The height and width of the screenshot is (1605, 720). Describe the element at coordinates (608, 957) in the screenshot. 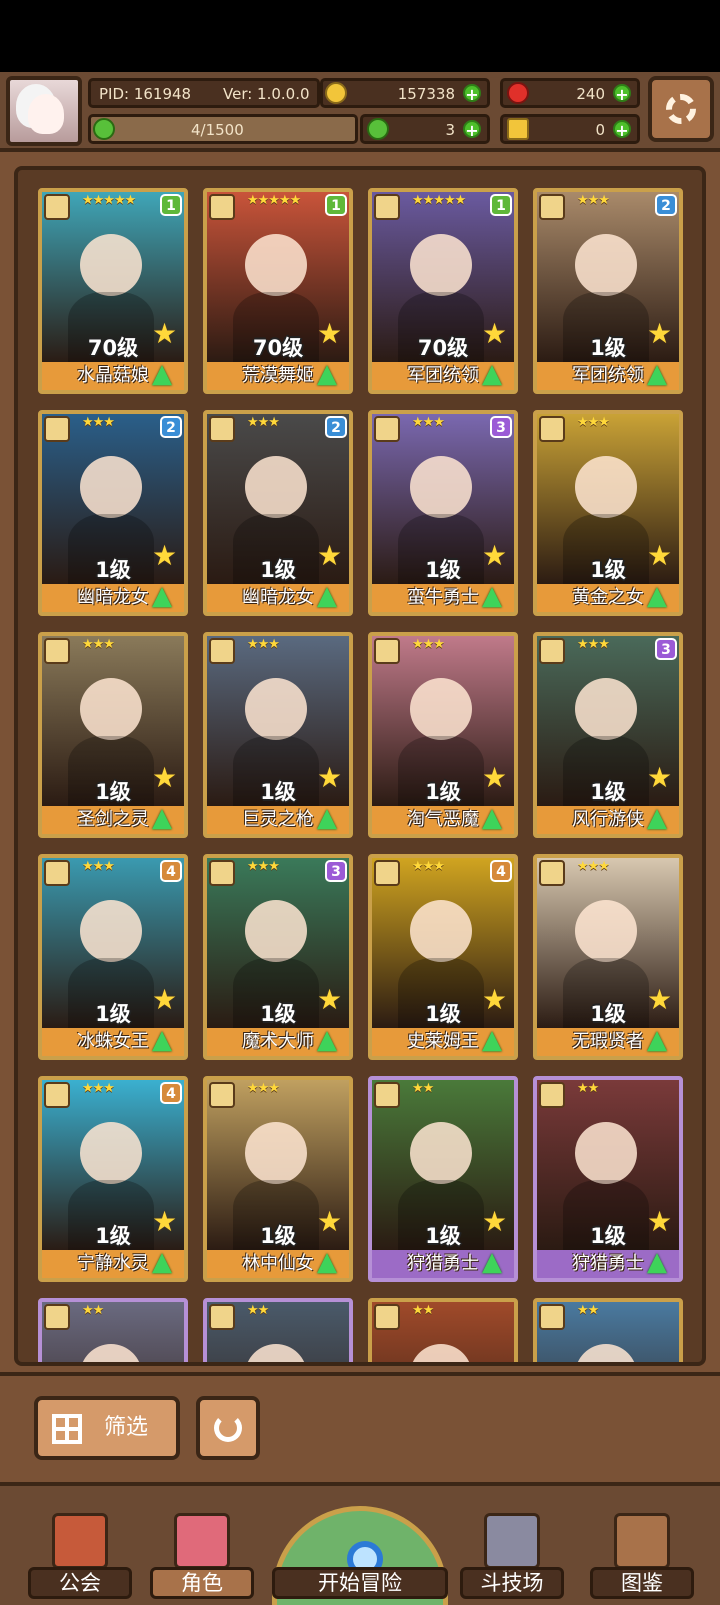

I see `character-card: ★★★ 1级 ★ 无瑕贤者 ▲` at that location.